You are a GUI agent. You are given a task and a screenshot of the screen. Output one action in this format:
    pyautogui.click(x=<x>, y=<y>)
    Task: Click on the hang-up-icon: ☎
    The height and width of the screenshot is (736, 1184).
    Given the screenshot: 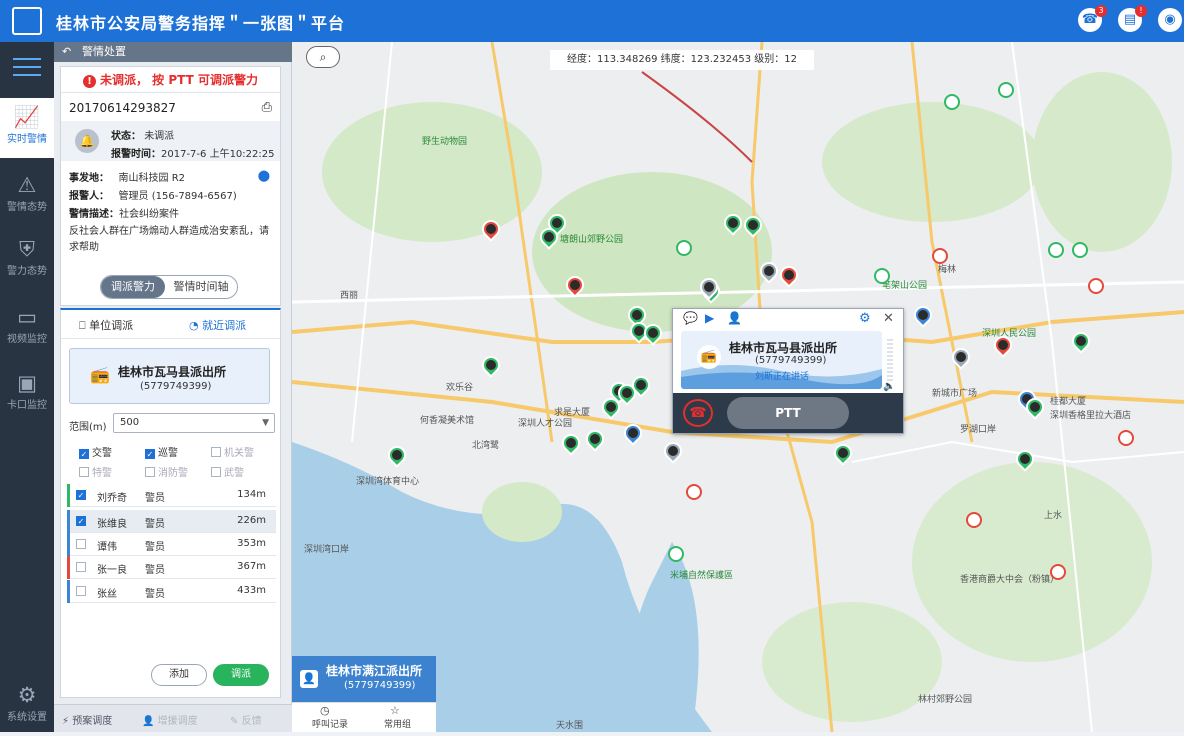 What is the action you would take?
    pyautogui.click(x=698, y=413)
    